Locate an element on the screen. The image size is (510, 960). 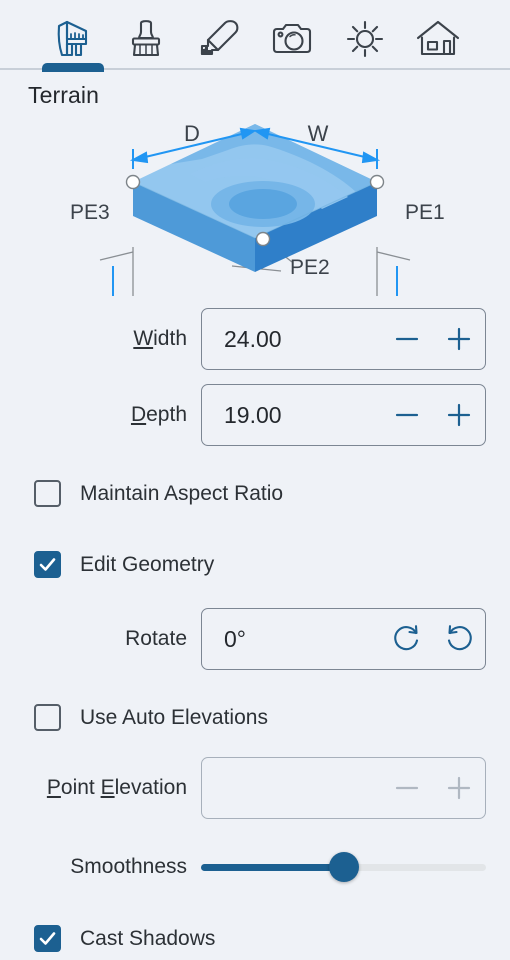
depth-label: Depth is located at coordinates (158, 414).